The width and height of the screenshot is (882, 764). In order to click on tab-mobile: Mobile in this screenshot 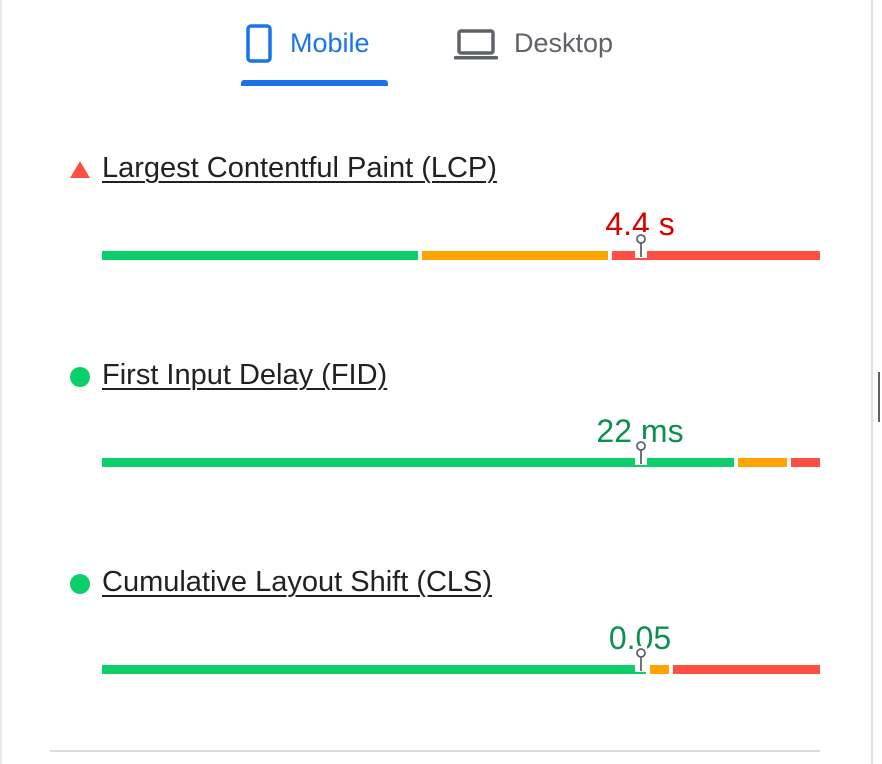, I will do `click(315, 43)`.